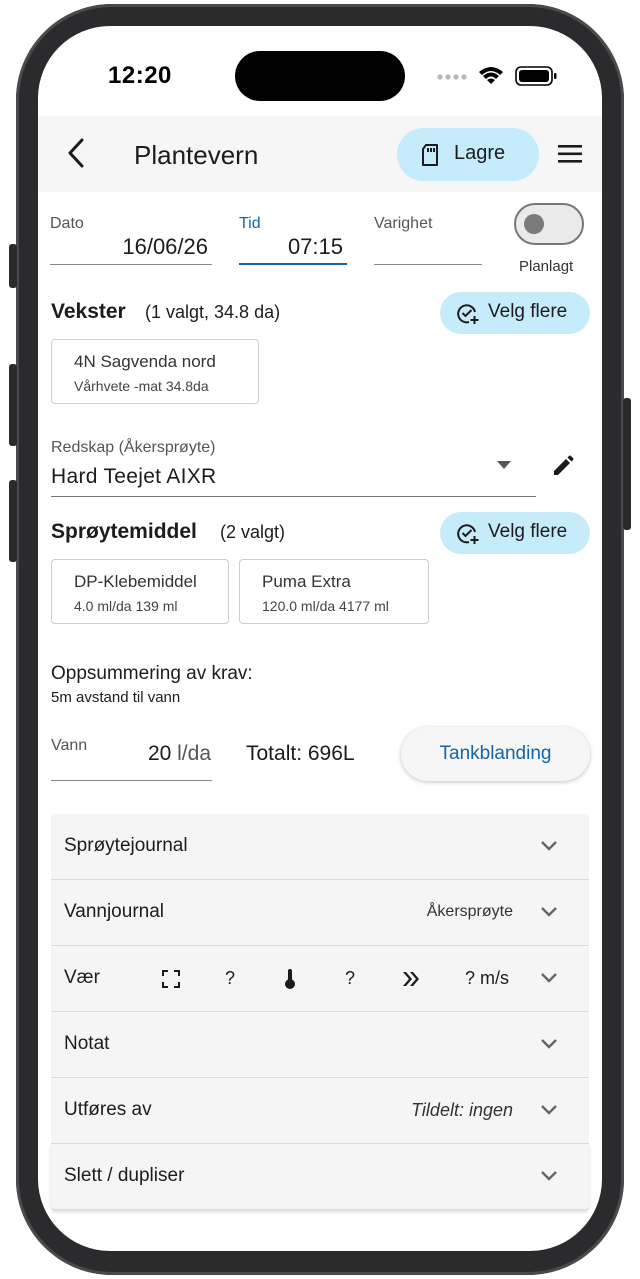  What do you see at coordinates (430, 155) in the screenshot?
I see `sd-card-icon` at bounding box center [430, 155].